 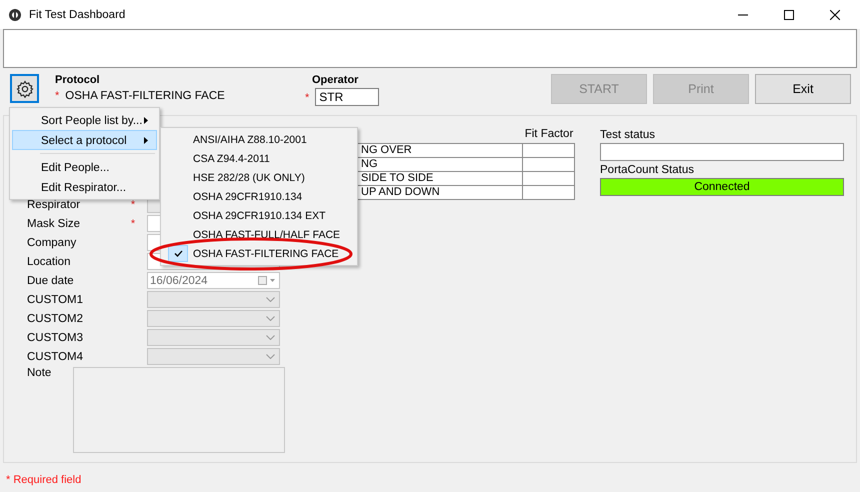 What do you see at coordinates (722, 187) in the screenshot?
I see `connection-status-bar: Connected` at bounding box center [722, 187].